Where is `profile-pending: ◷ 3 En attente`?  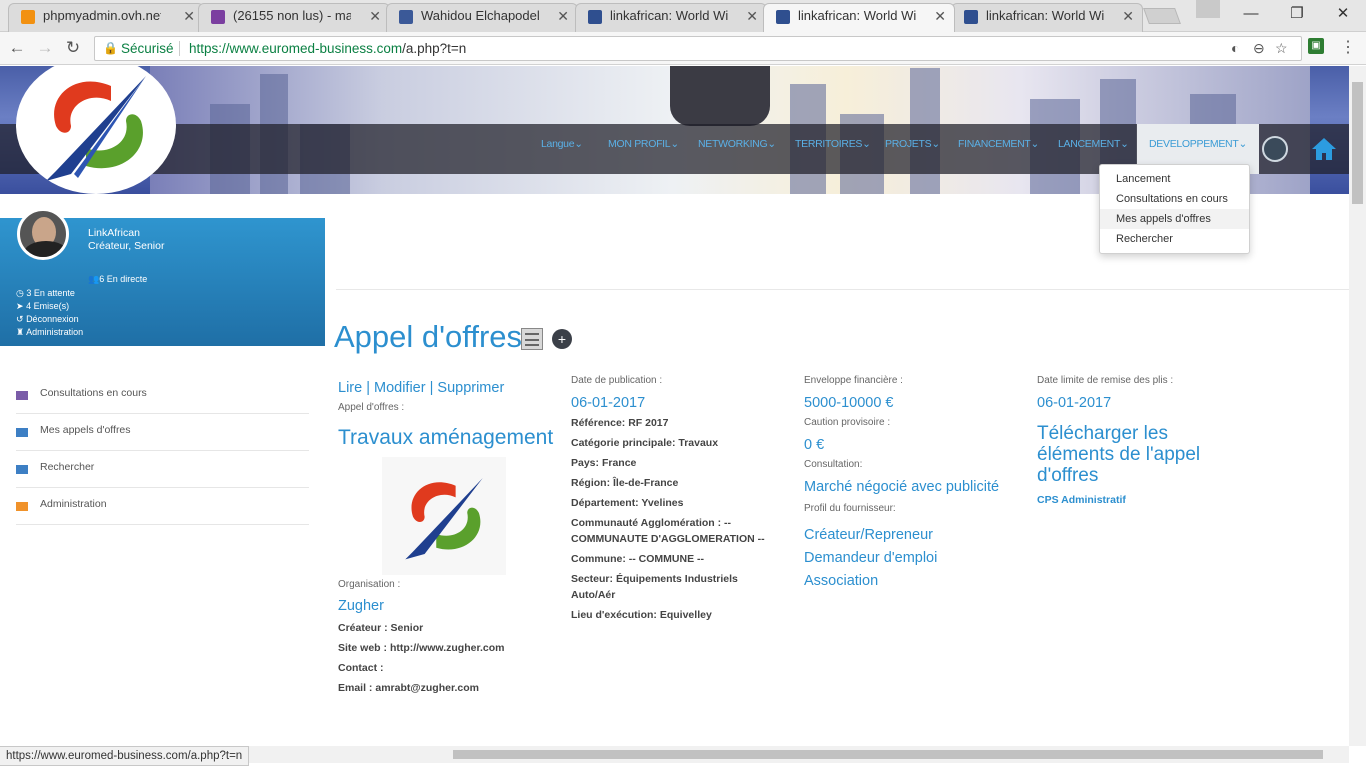
profile-pending: ◷ 3 En attente is located at coordinates (45, 293).